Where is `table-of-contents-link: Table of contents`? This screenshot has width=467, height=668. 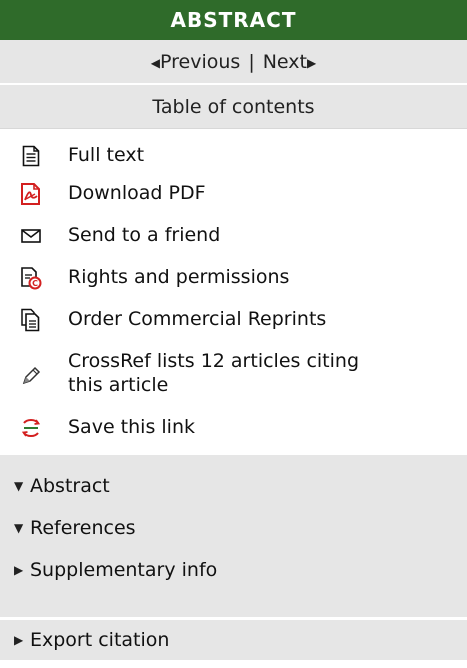
table-of-contents-link: Table of contents is located at coordinates (233, 107).